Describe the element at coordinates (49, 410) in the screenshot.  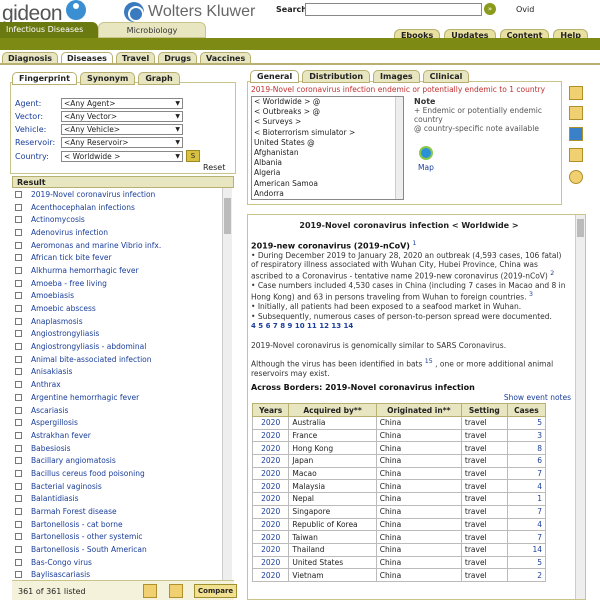
I see `disease-link: Ascariasis` at that location.